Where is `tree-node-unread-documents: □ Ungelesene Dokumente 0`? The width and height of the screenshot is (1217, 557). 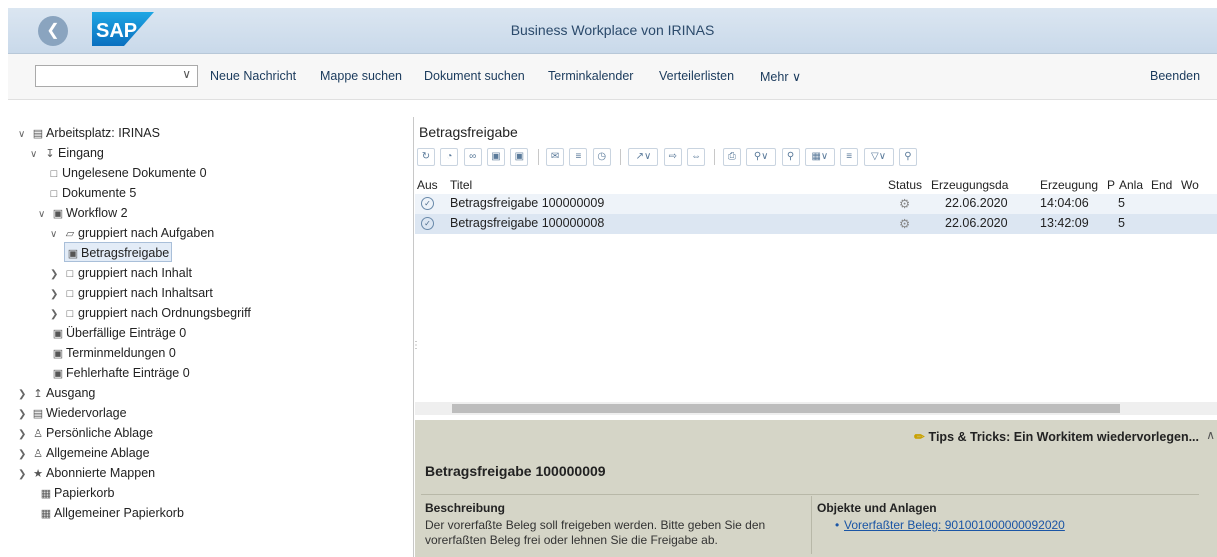 tree-node-unread-documents: □ Ungelesene Dokumente 0 is located at coordinates (126, 173).